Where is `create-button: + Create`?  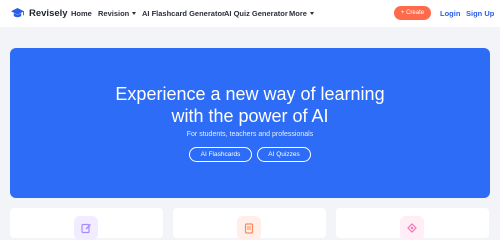
create-button: + Create is located at coordinates (412, 13).